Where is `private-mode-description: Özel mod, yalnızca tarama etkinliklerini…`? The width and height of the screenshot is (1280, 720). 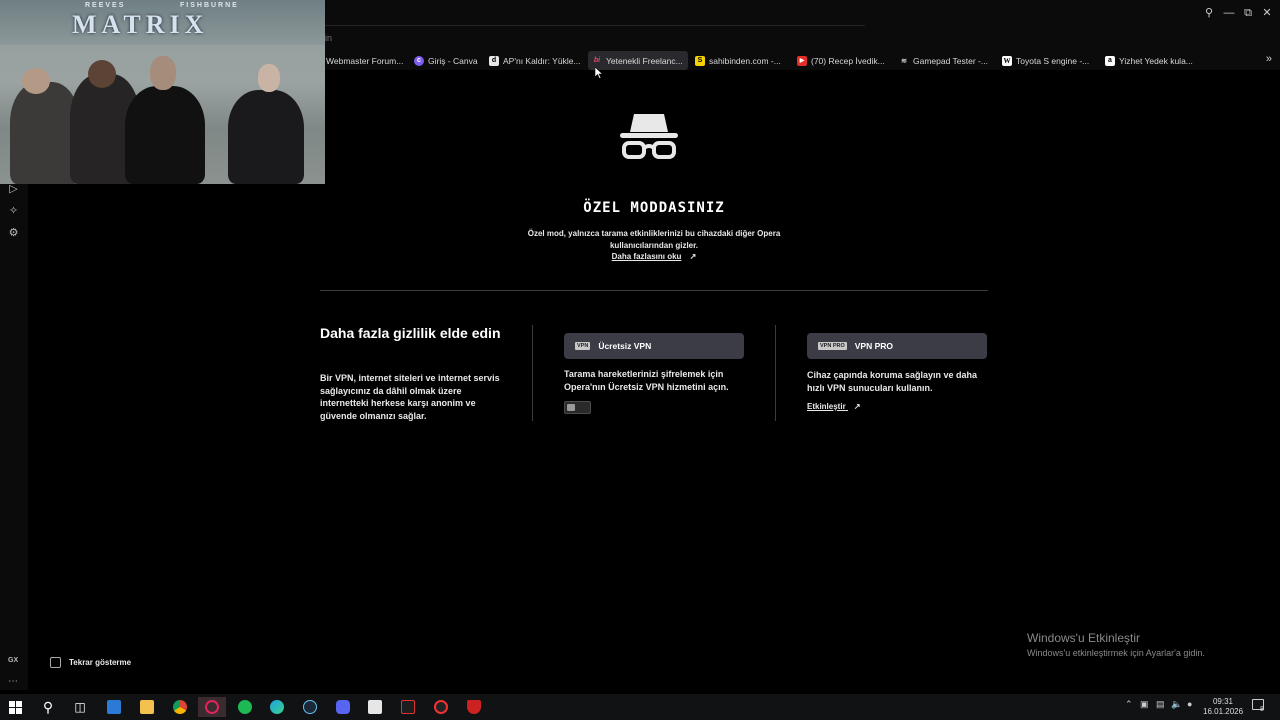 private-mode-description: Özel mod, yalnızca tarama etkinliklerini… is located at coordinates (654, 239).